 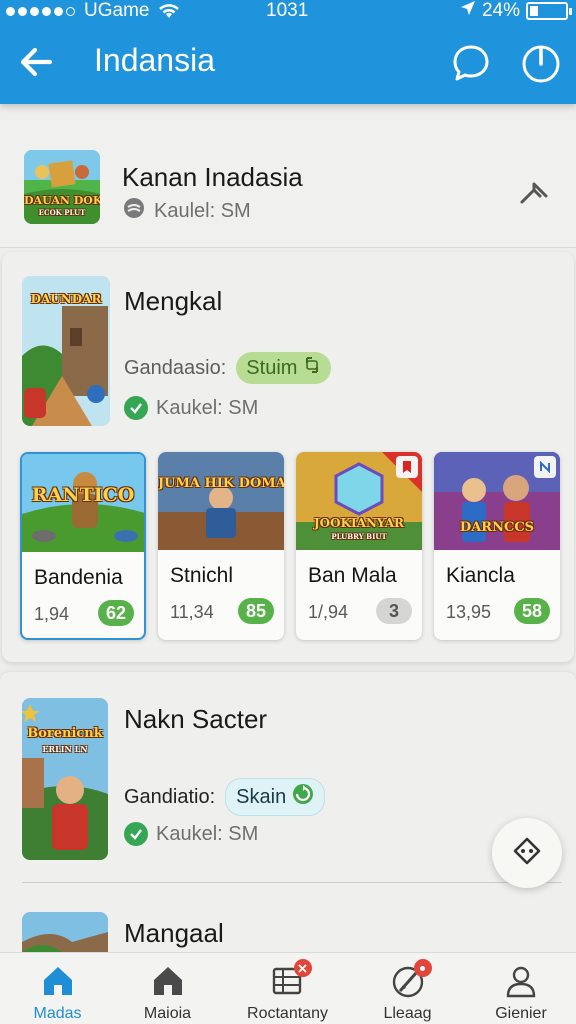 I want to click on featured-title: Kanan Inadasia, so click(x=212, y=177).